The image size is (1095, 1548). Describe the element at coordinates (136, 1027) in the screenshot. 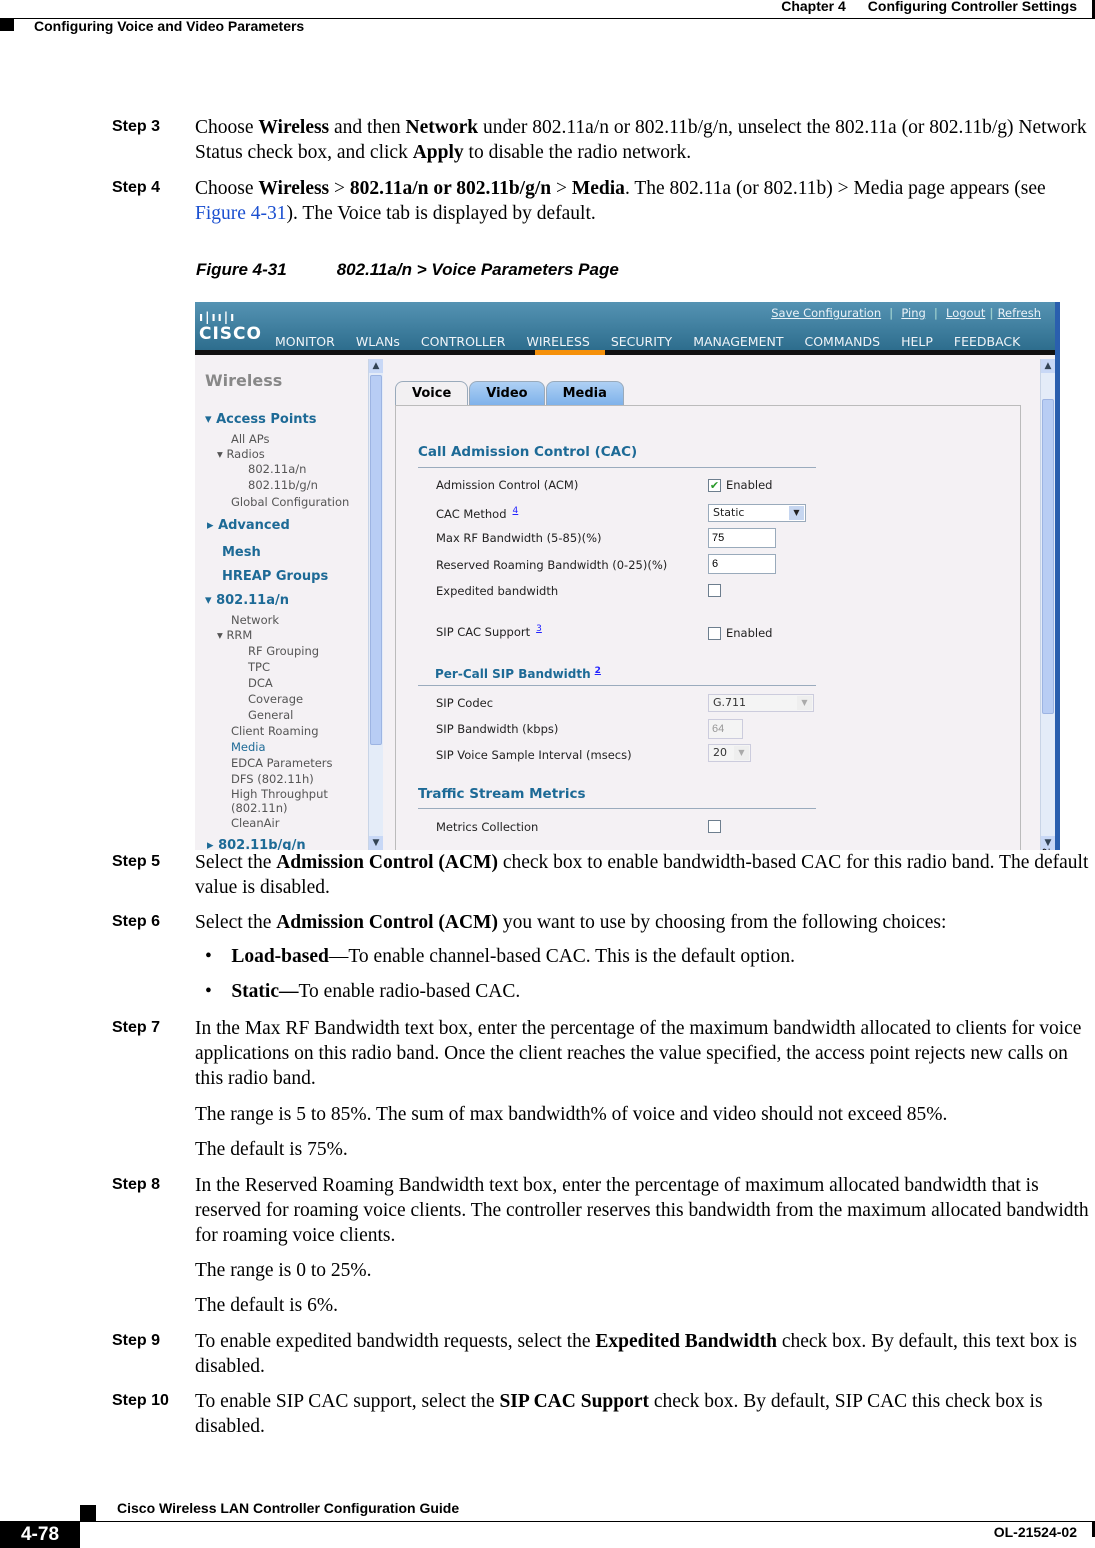

I see `step-label: Step 7` at that location.